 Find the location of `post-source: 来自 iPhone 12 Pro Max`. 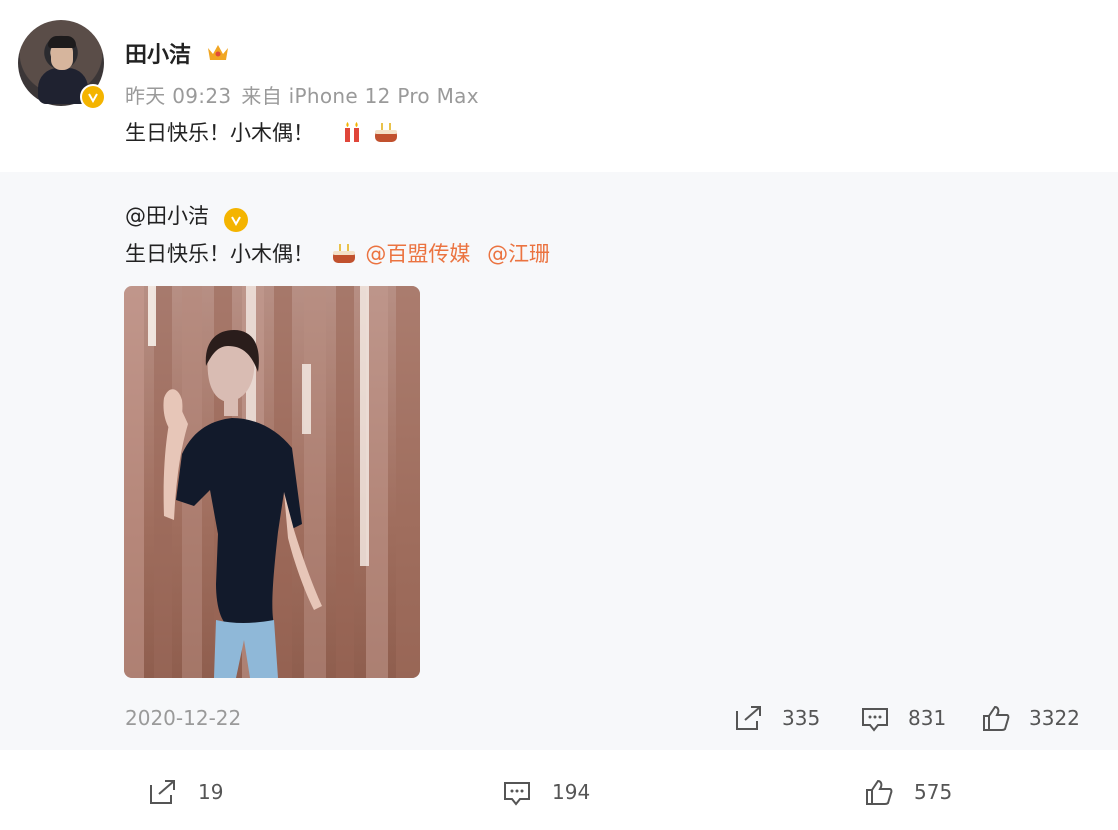

post-source: 来自 iPhone 12 Pro Max is located at coordinates (359, 96).